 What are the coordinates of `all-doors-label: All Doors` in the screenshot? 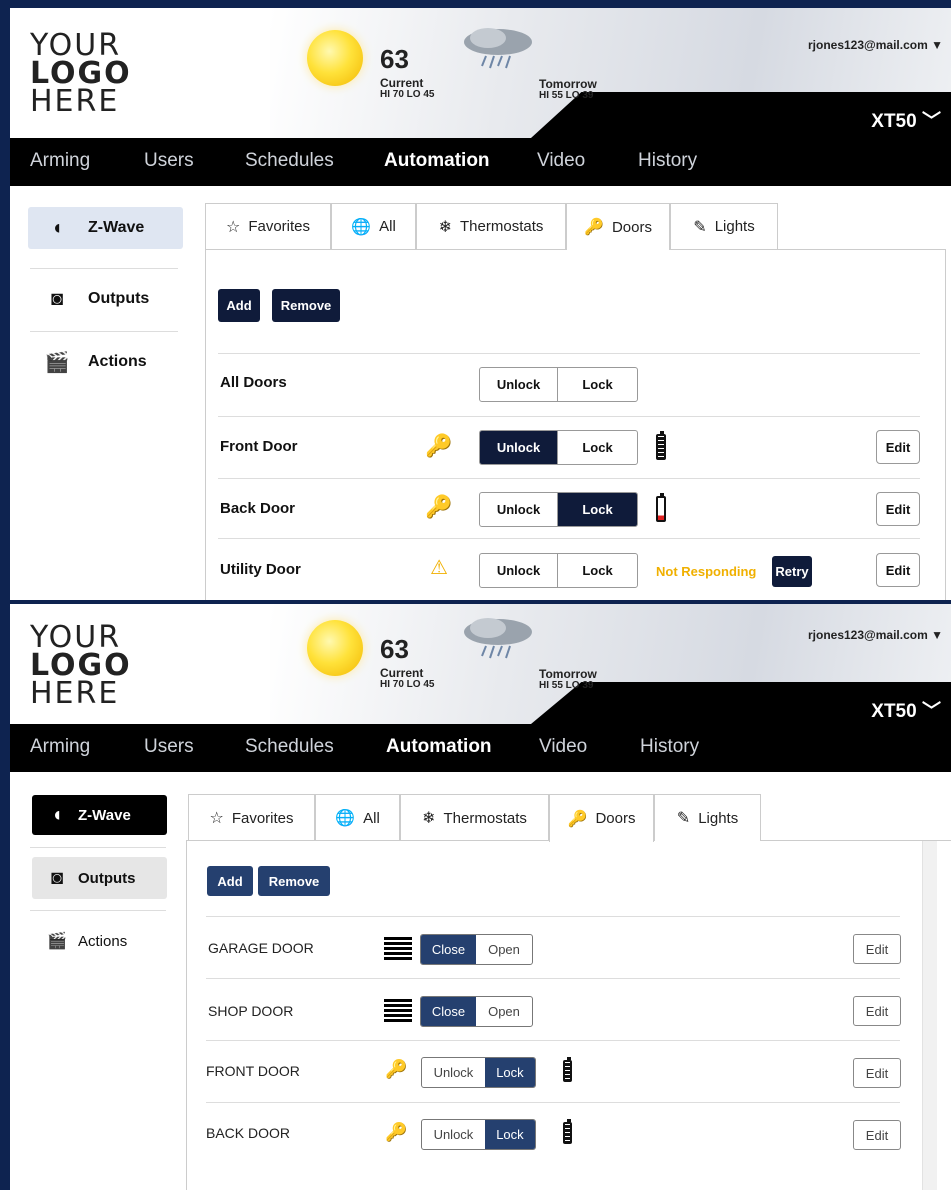 It's located at (253, 382).